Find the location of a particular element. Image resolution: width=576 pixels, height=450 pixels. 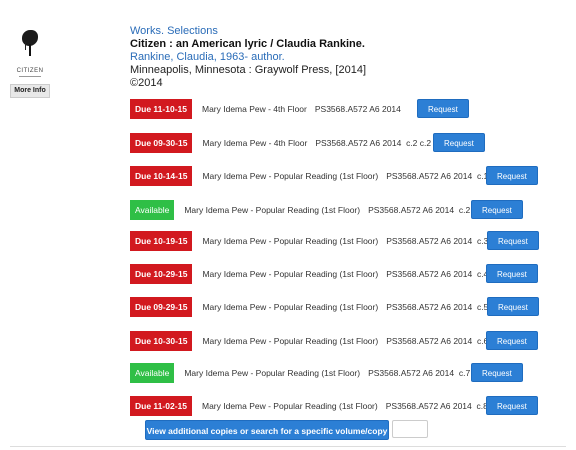

call-number: PS3568.A572 A6 2014 c.3 is located at coordinates (437, 241).